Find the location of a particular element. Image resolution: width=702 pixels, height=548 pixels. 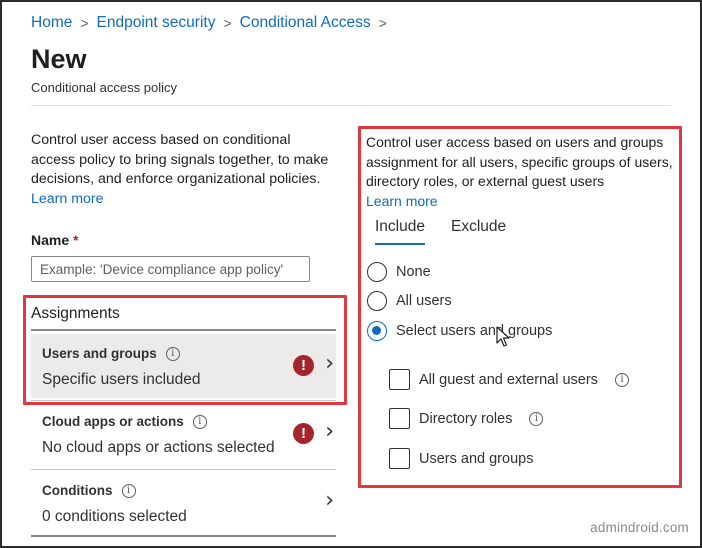

error-icon: ! is located at coordinates (303, 433).